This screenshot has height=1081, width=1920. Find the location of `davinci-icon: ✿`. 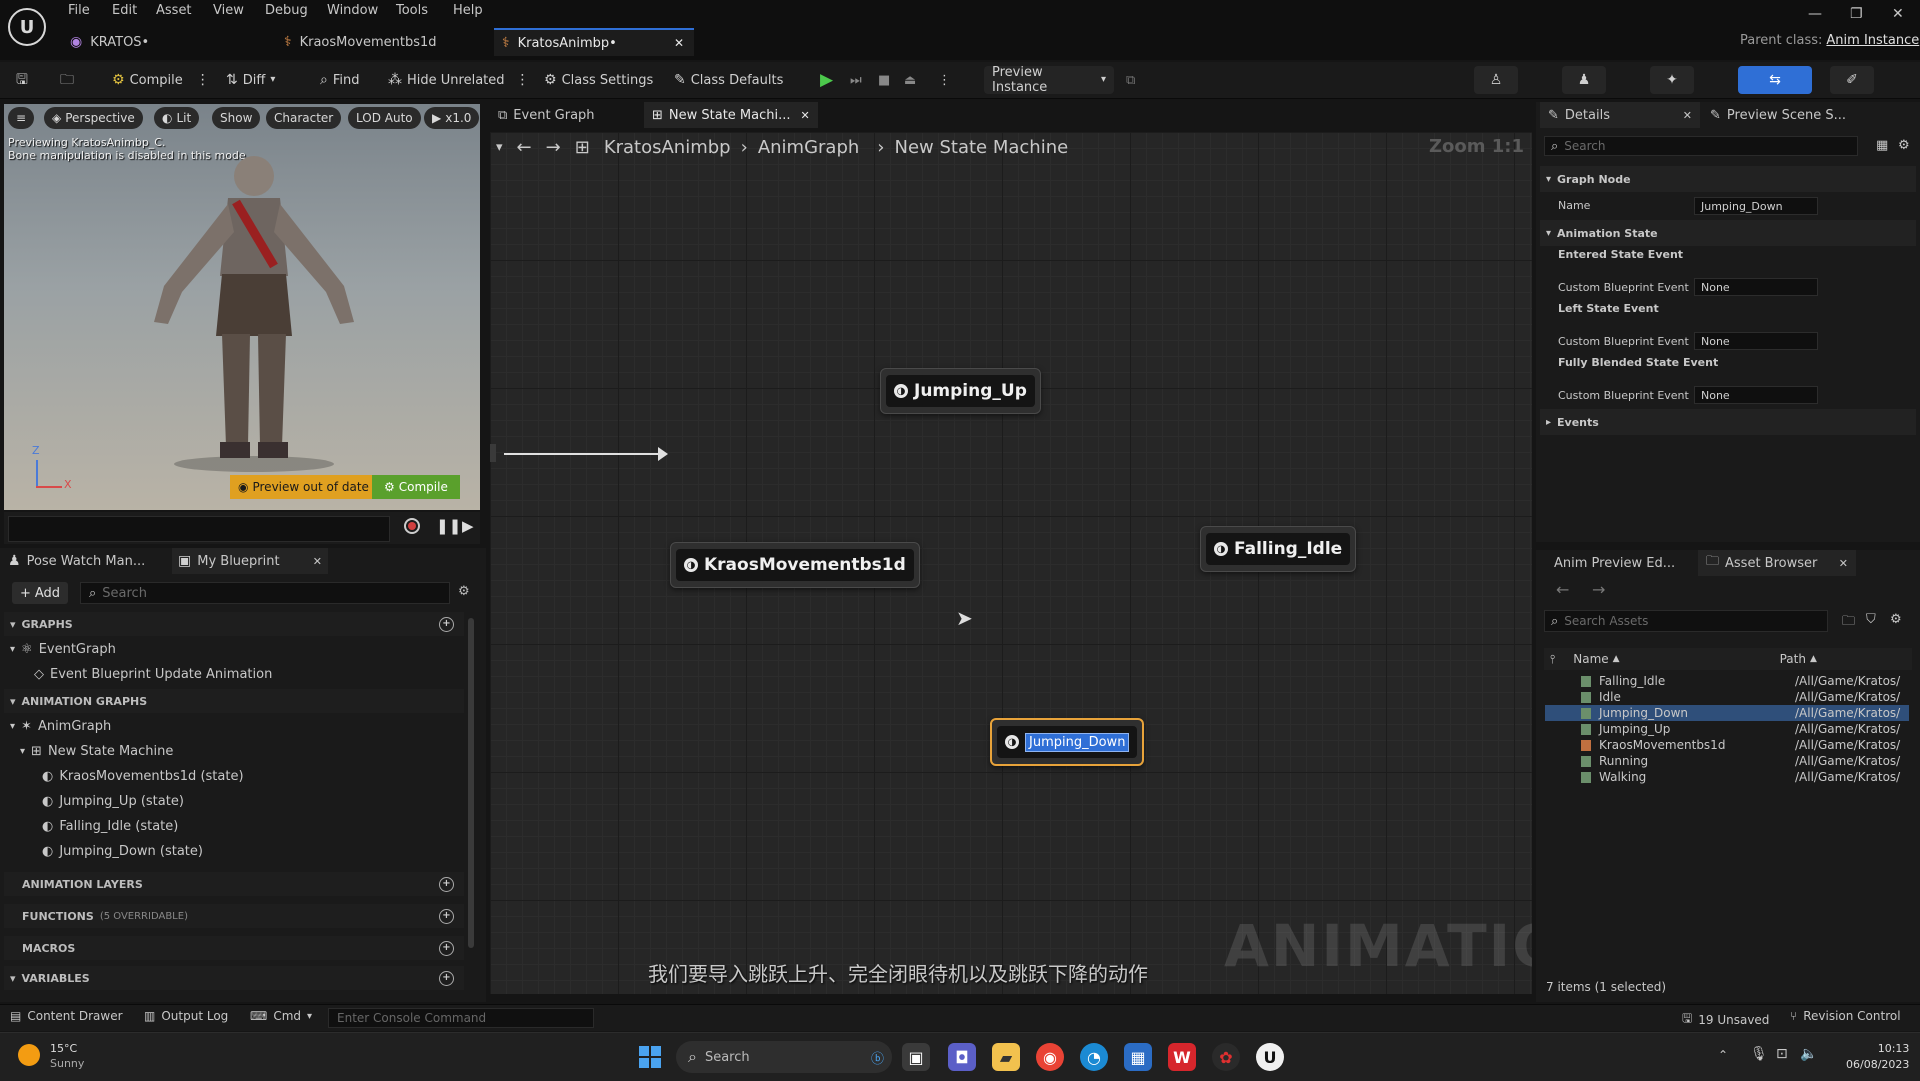

davinci-icon: ✿ is located at coordinates (1226, 1057).